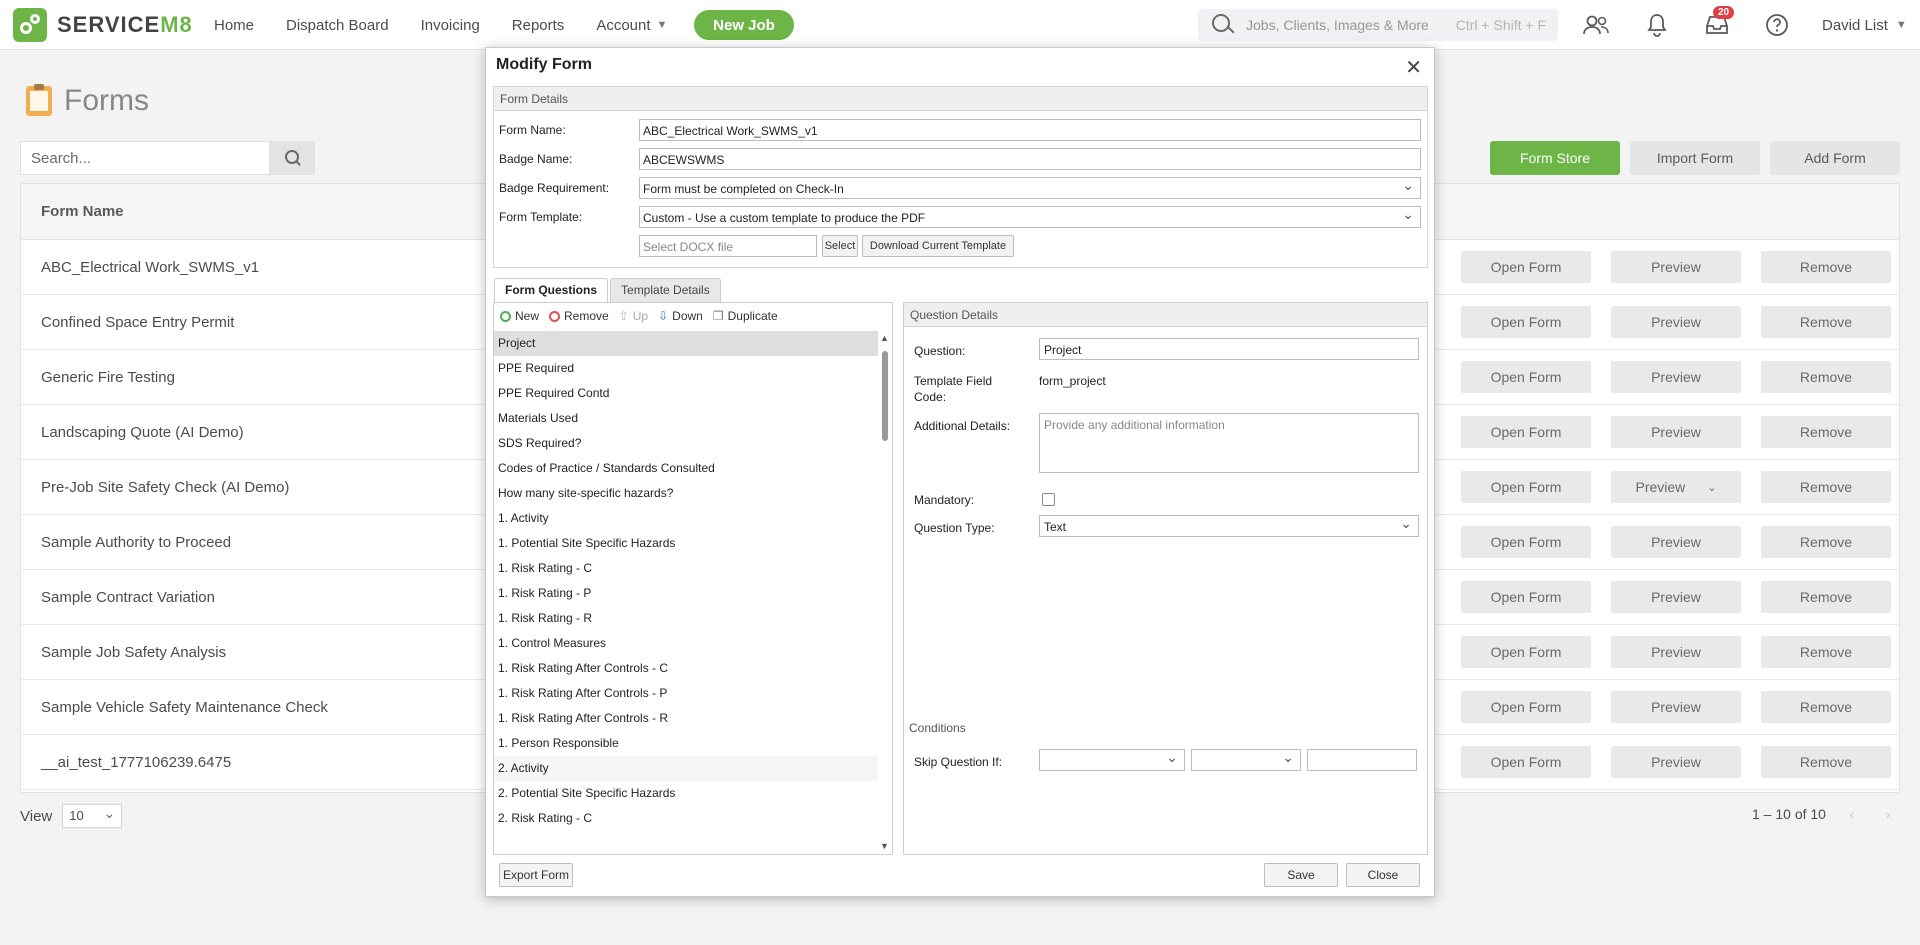  I want to click on up-label: Up, so click(640, 316).